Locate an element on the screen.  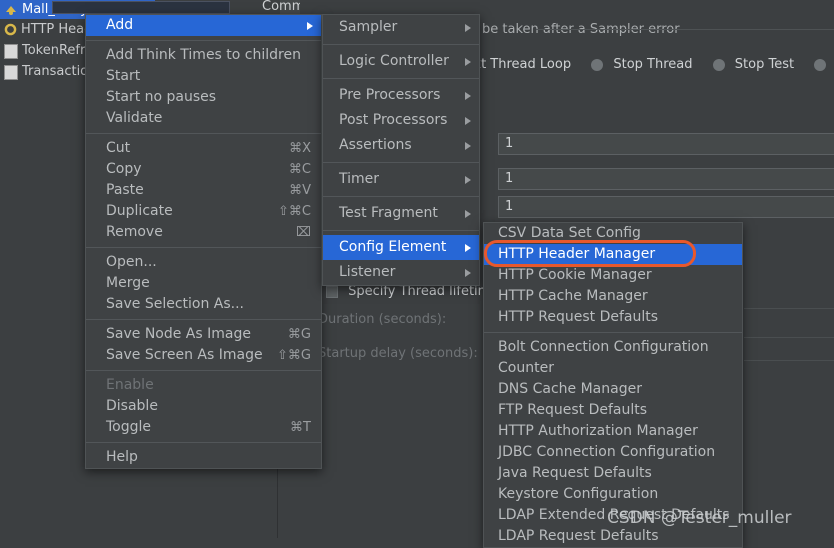
menu-item-label: JDBC Connection Configuration is located at coordinates (607, 452).